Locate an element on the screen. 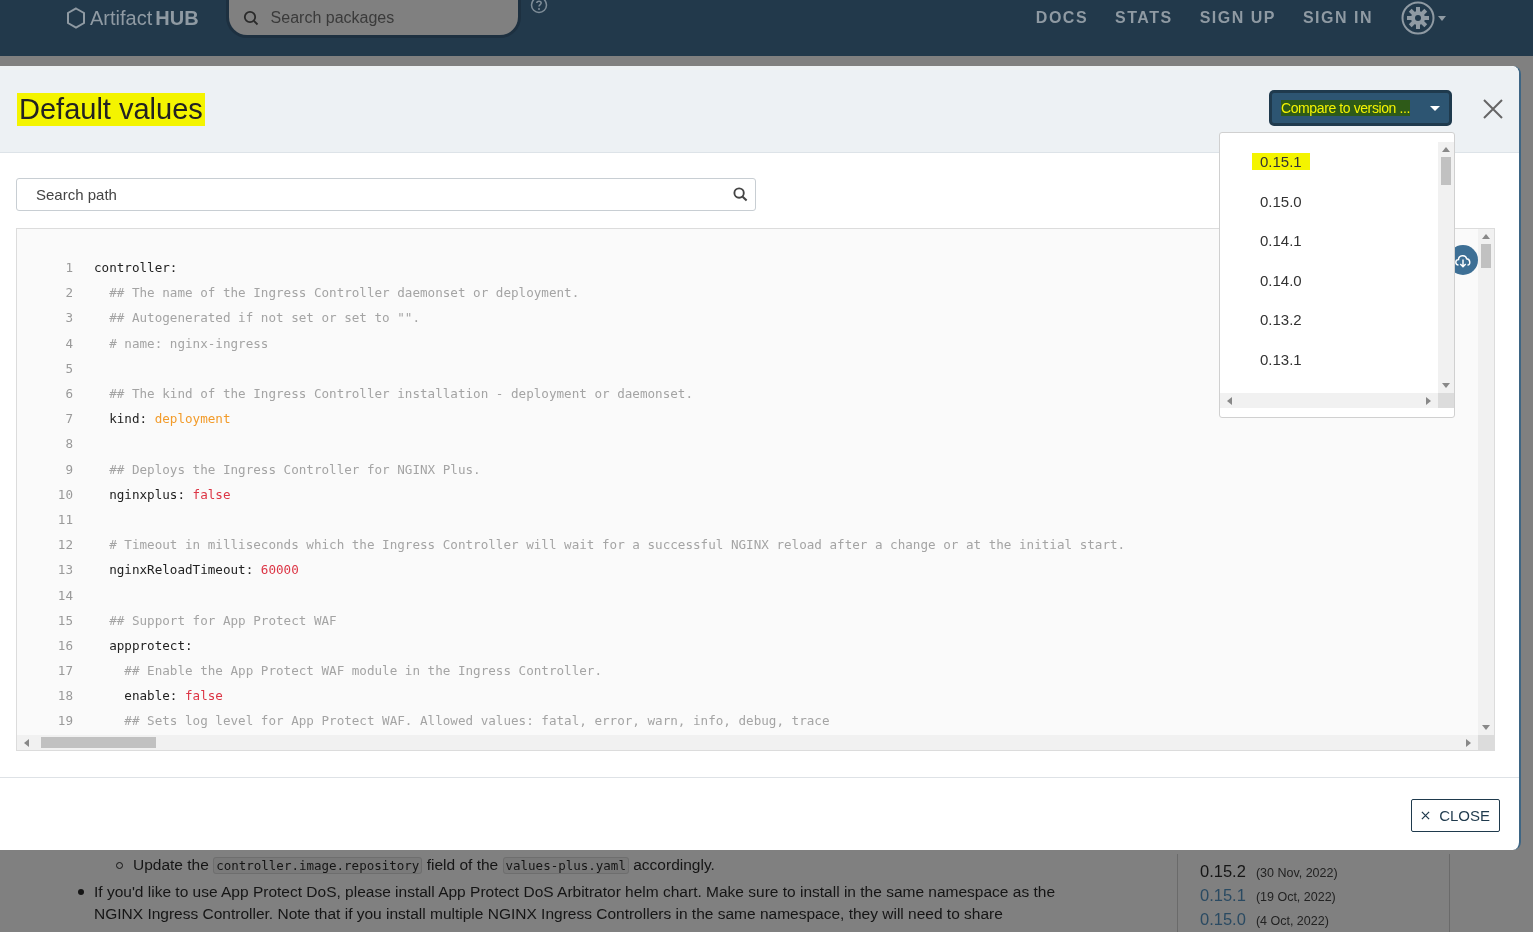  dropdown-option: 0.15.0 is located at coordinates (1281, 201).